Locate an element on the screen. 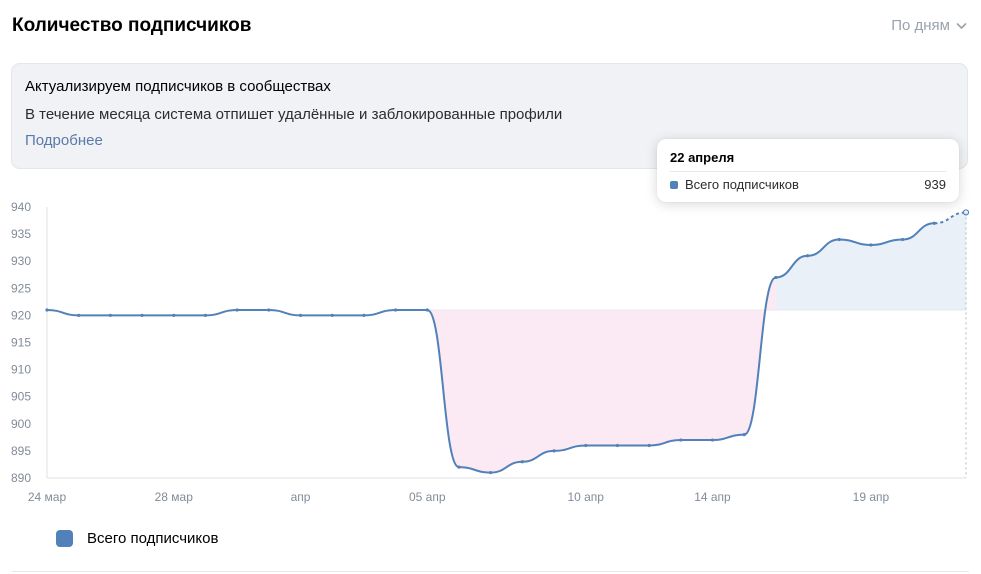 This screenshot has width=981, height=574. y-tick-label: 910 is located at coordinates (21, 370).